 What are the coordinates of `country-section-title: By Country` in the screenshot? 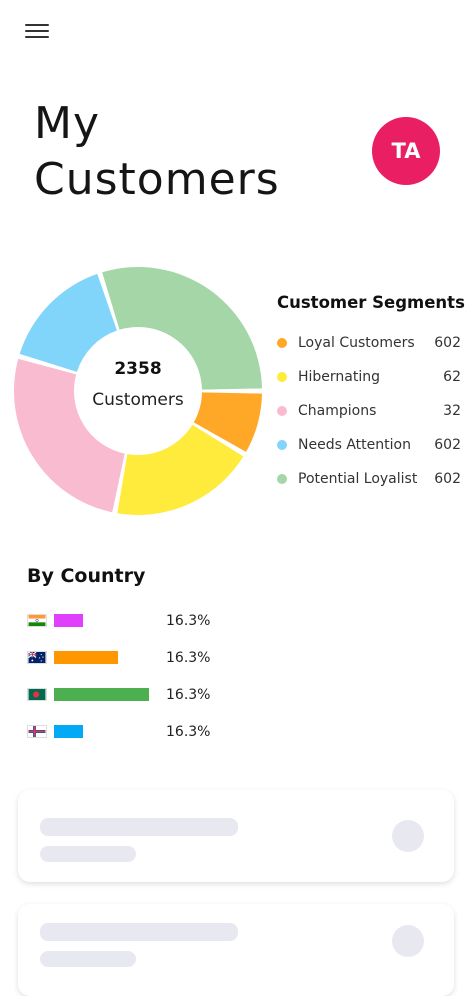 It's located at (86, 576).